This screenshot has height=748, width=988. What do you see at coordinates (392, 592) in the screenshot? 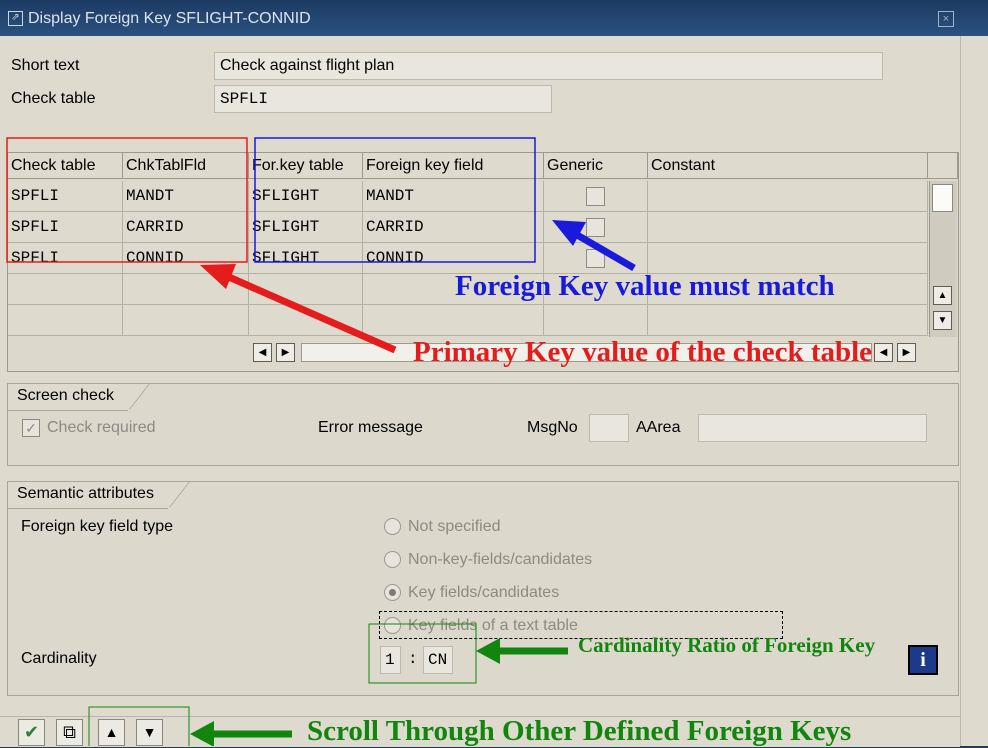
I see `radio-key-fields` at bounding box center [392, 592].